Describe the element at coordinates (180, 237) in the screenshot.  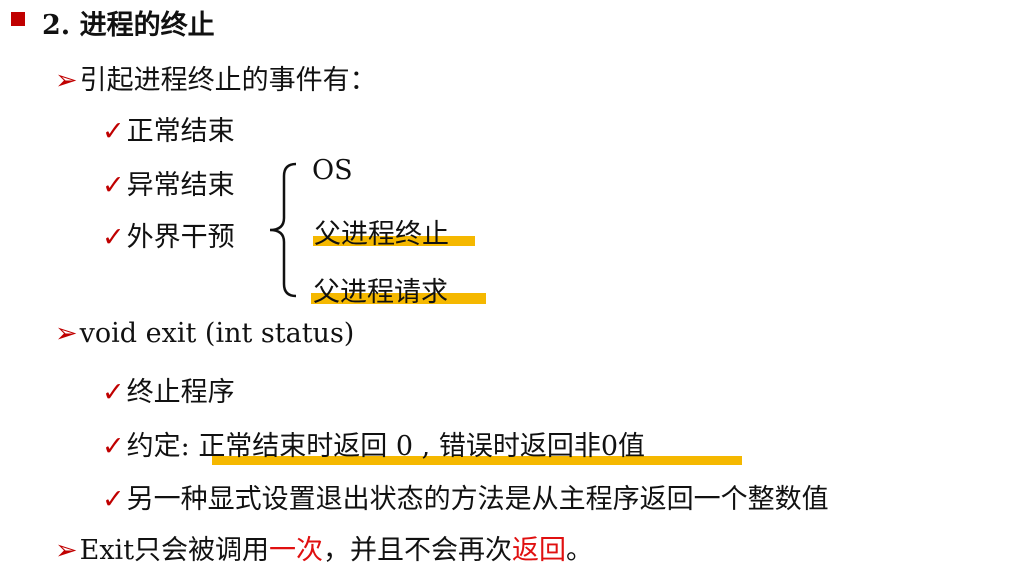
I see `event-external-text: 外界干预` at that location.